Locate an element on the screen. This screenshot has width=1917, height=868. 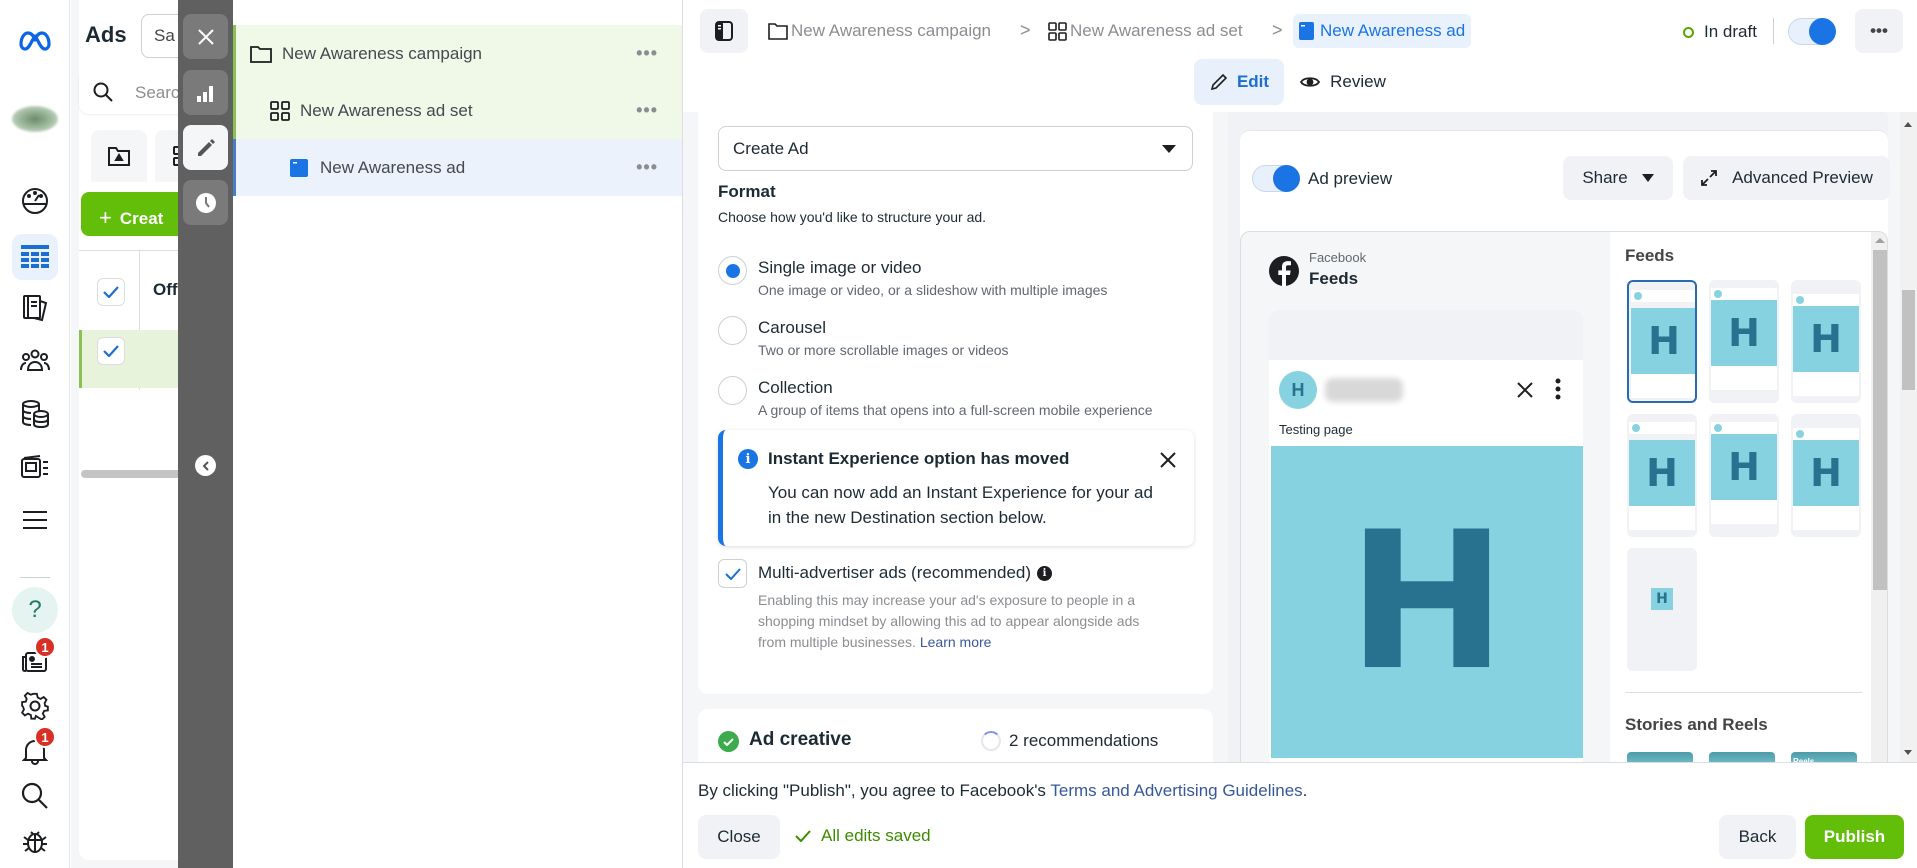
collapse-chevron-left-icon is located at coordinates (205, 465).